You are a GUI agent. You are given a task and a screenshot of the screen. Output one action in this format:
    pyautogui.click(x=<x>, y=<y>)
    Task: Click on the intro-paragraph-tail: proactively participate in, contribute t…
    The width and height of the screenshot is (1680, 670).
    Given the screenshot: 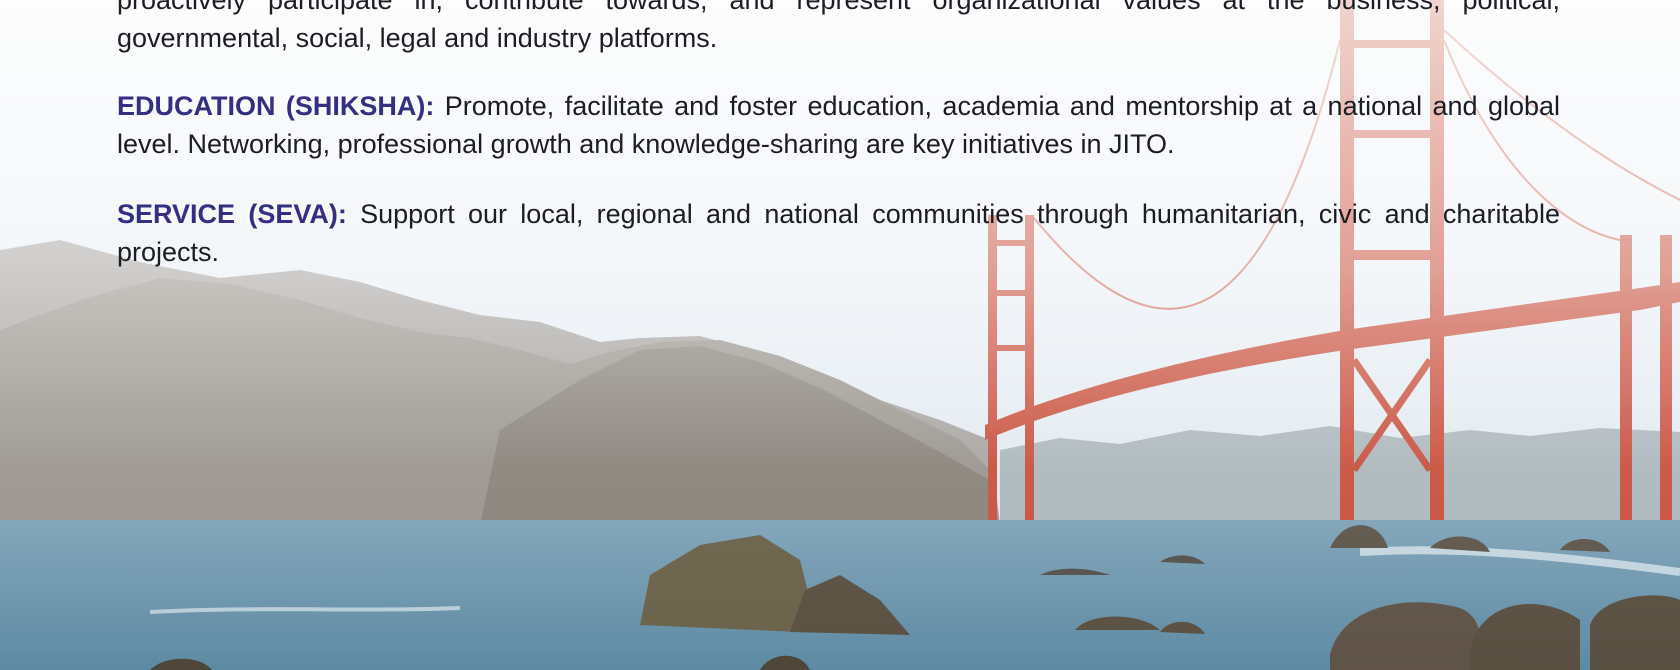 What is the action you would take?
    pyautogui.click(x=838, y=28)
    